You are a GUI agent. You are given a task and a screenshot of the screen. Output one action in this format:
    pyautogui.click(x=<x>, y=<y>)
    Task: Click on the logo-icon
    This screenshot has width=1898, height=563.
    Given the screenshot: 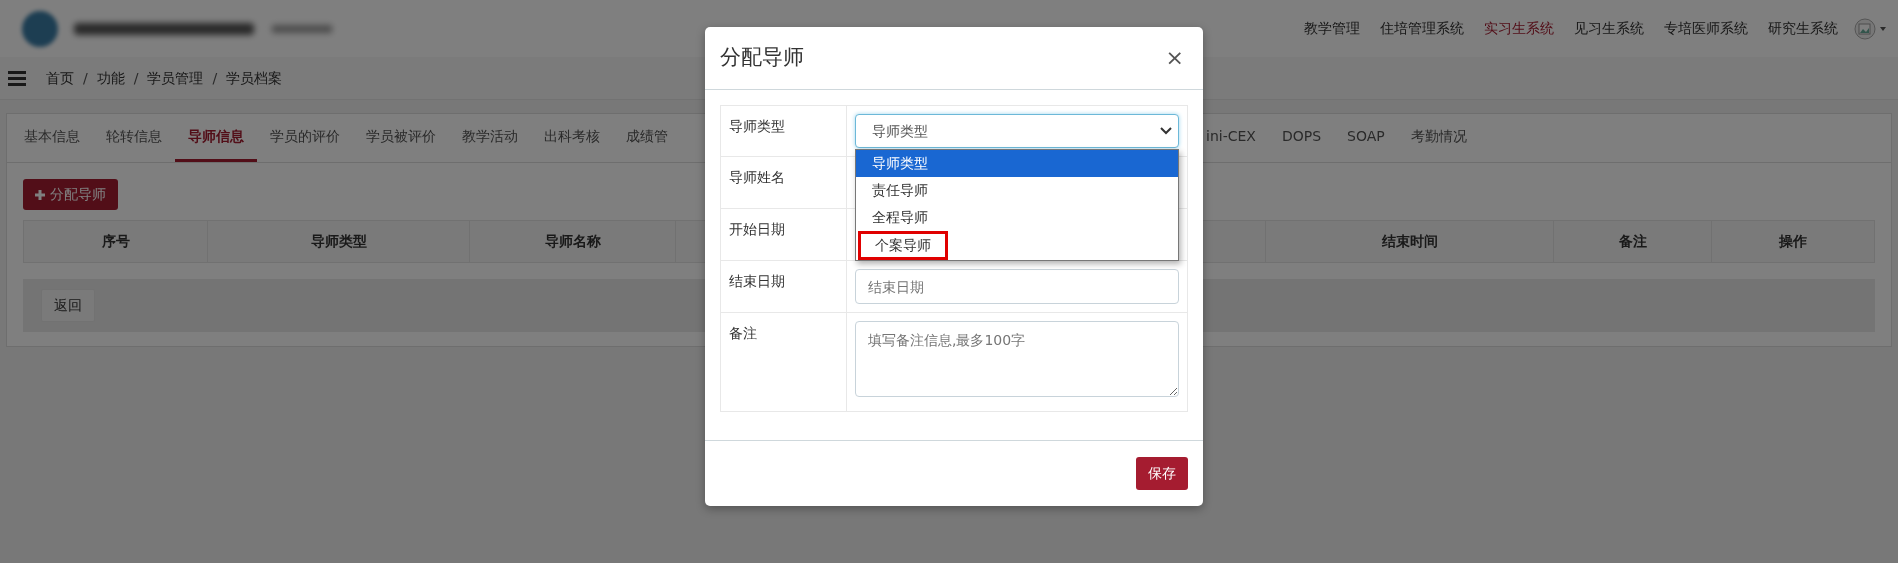 What is the action you would take?
    pyautogui.click(x=40, y=28)
    